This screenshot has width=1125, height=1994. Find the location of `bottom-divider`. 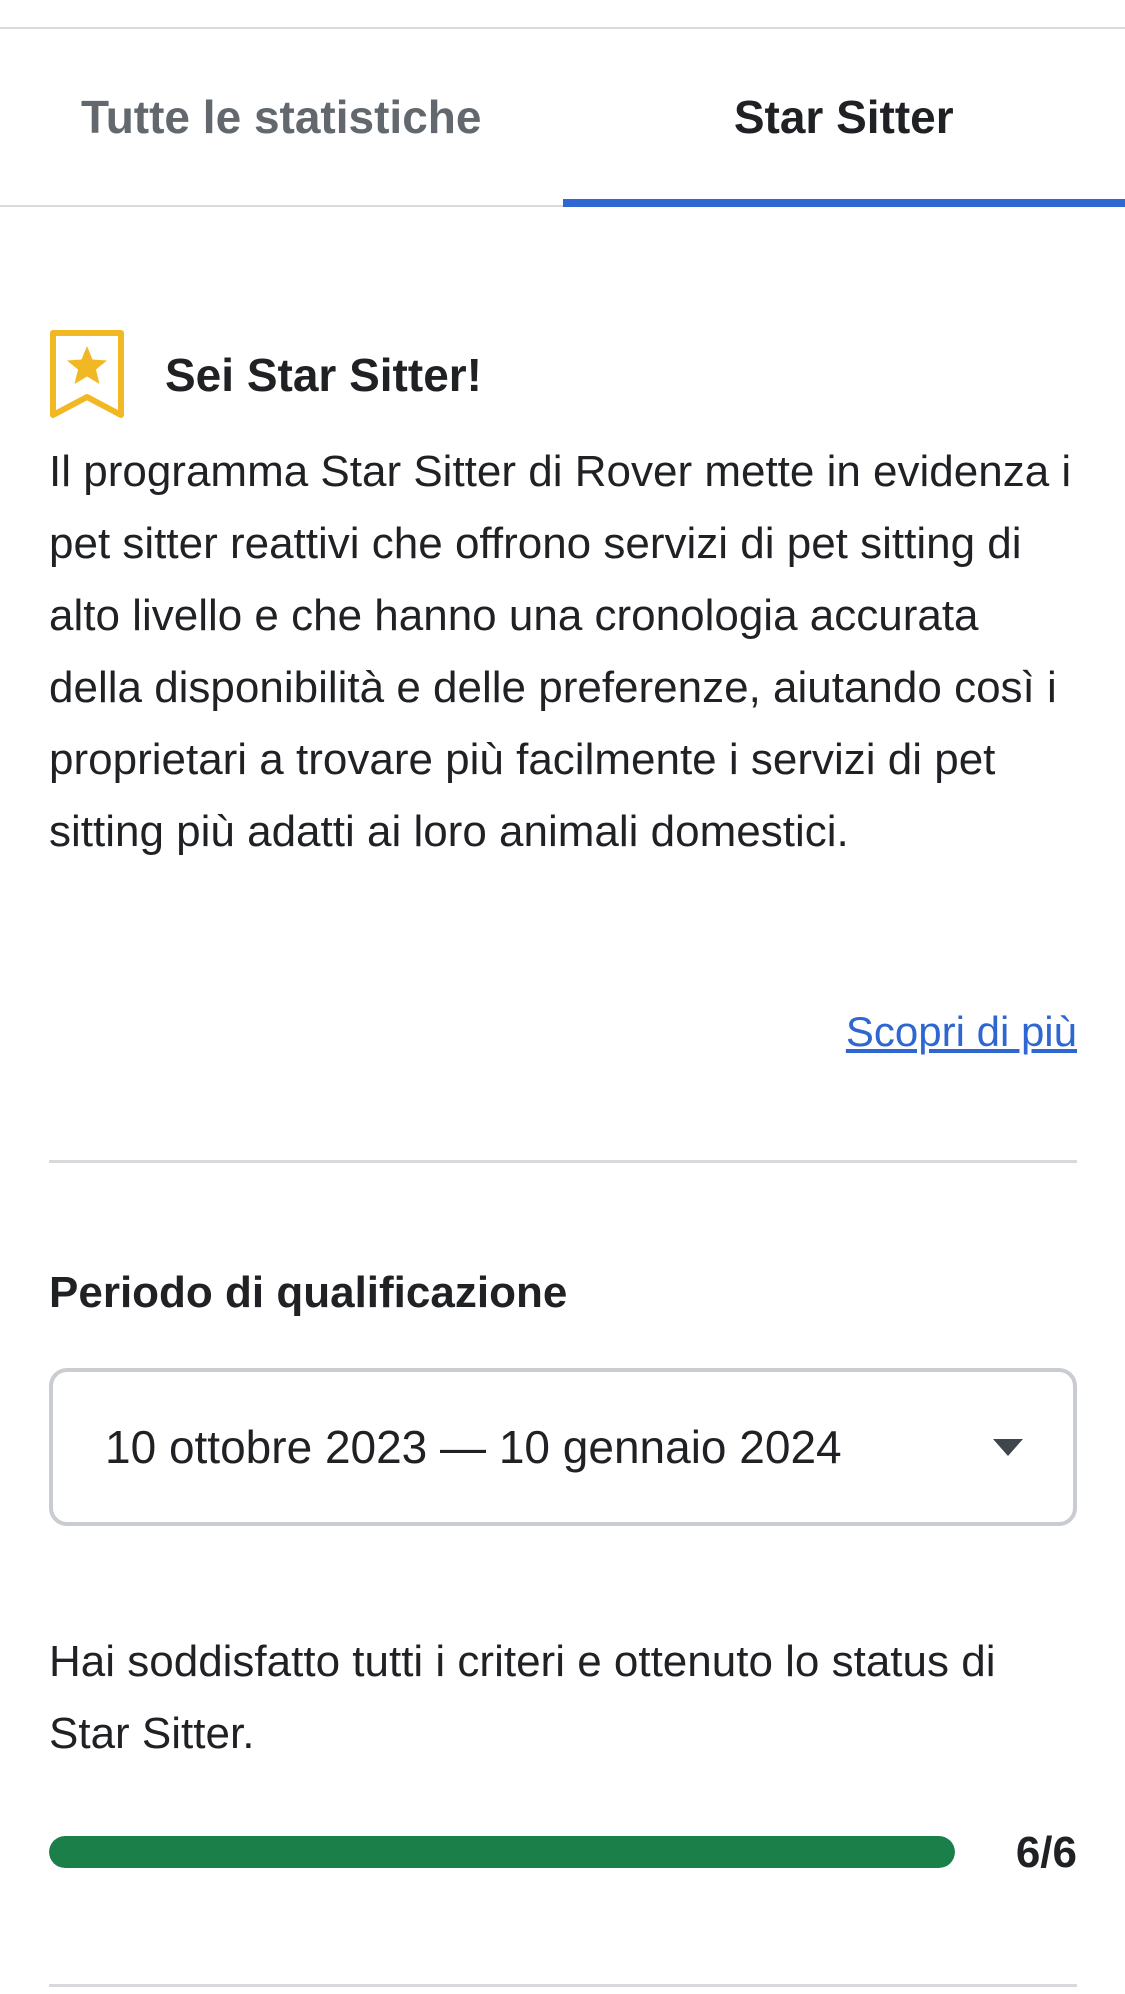

bottom-divider is located at coordinates (563, 1985).